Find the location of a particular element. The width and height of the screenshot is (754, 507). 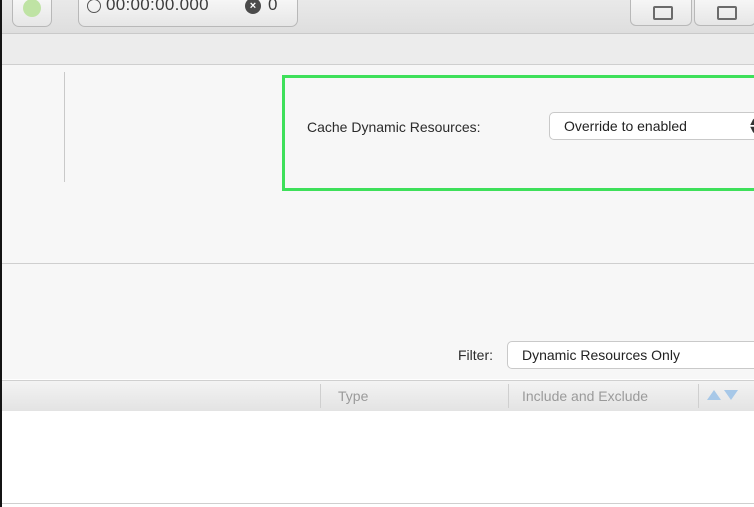

column-header-type: Type is located at coordinates (353, 396).